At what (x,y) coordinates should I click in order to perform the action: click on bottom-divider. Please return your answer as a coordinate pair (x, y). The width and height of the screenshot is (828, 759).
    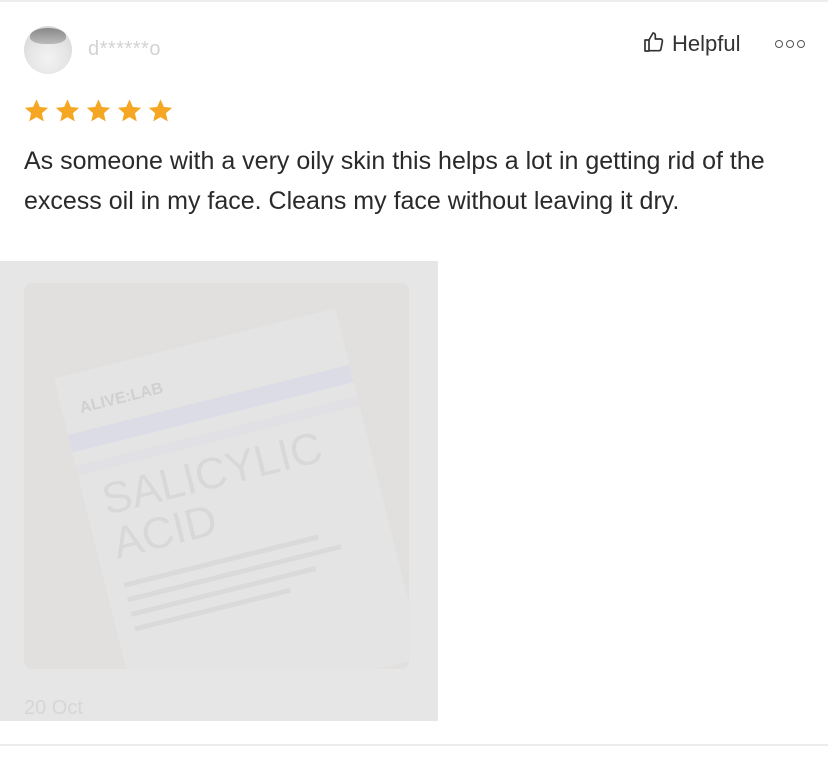
    Looking at the image, I should click on (414, 745).